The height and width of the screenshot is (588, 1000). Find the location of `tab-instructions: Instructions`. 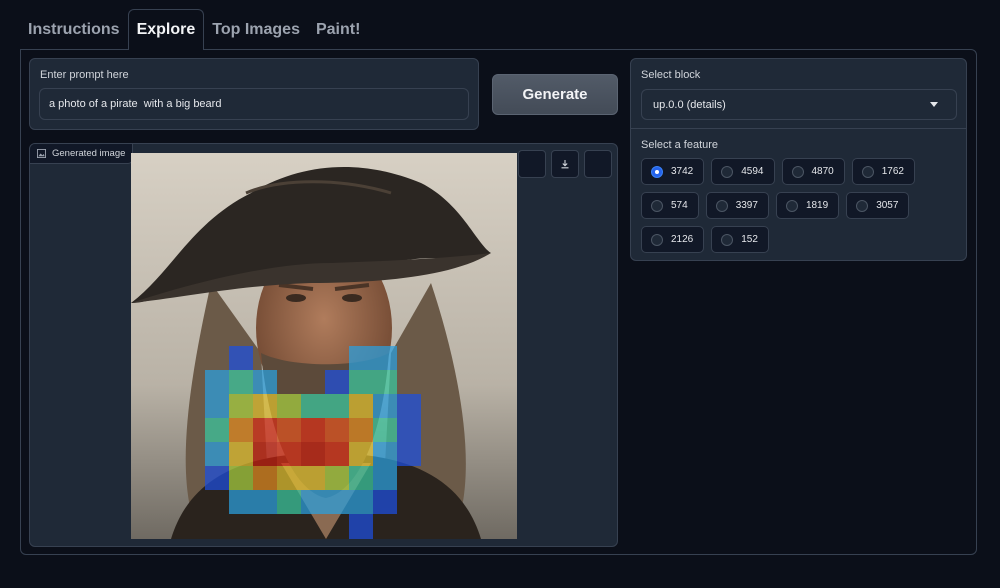

tab-instructions: Instructions is located at coordinates (74, 30).